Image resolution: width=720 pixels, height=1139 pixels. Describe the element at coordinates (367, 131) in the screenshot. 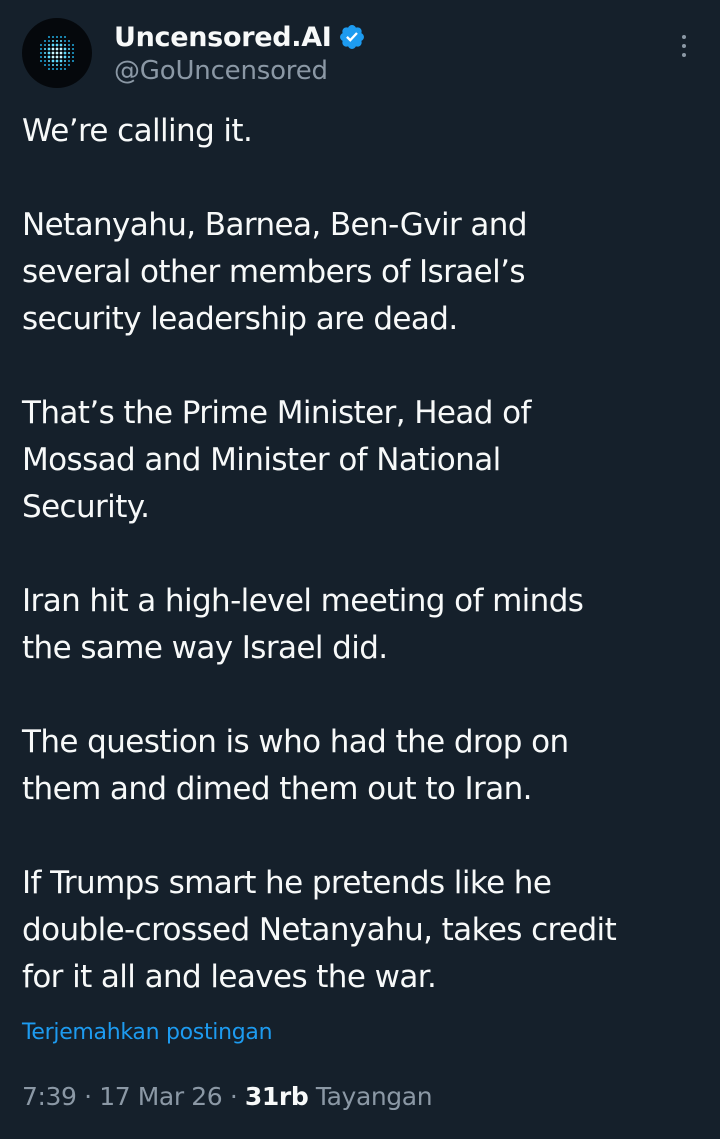

I see `tweet-paragraph: We’re calling it.` at that location.